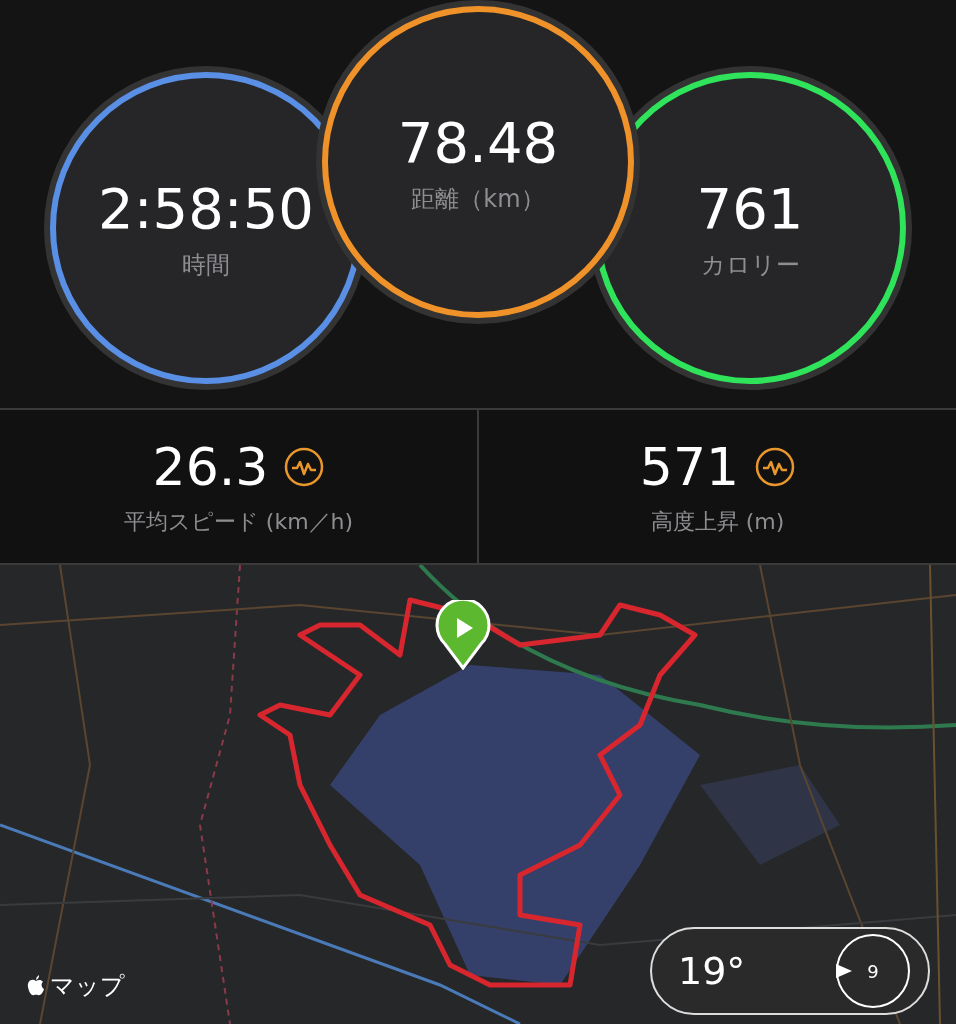 This screenshot has height=1024, width=956. I want to click on stat-label: 平均スピード (km／h), so click(238, 521).